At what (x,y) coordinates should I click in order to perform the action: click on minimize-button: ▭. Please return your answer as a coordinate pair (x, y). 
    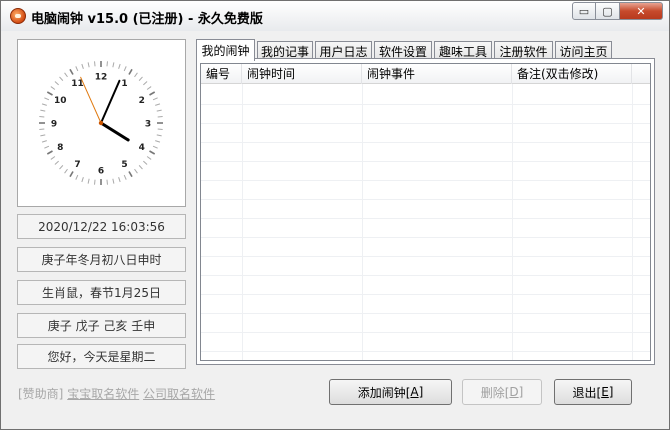
    Looking at the image, I should click on (584, 11).